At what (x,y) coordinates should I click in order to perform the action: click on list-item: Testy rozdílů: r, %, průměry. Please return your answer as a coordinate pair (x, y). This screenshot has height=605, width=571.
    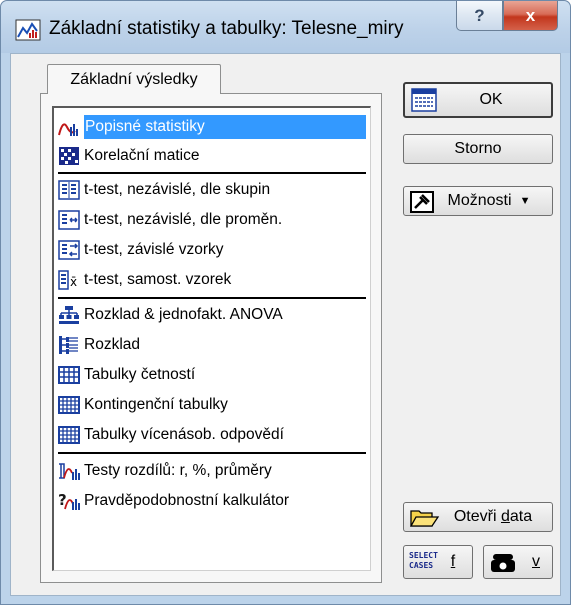
    Looking at the image, I should click on (212, 471).